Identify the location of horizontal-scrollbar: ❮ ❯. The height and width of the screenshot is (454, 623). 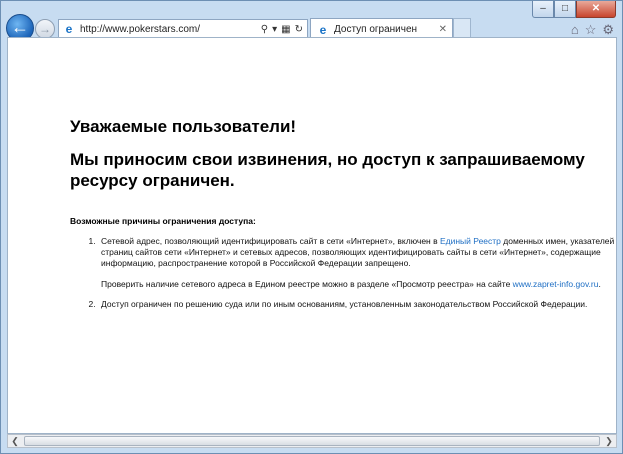
(312, 441).